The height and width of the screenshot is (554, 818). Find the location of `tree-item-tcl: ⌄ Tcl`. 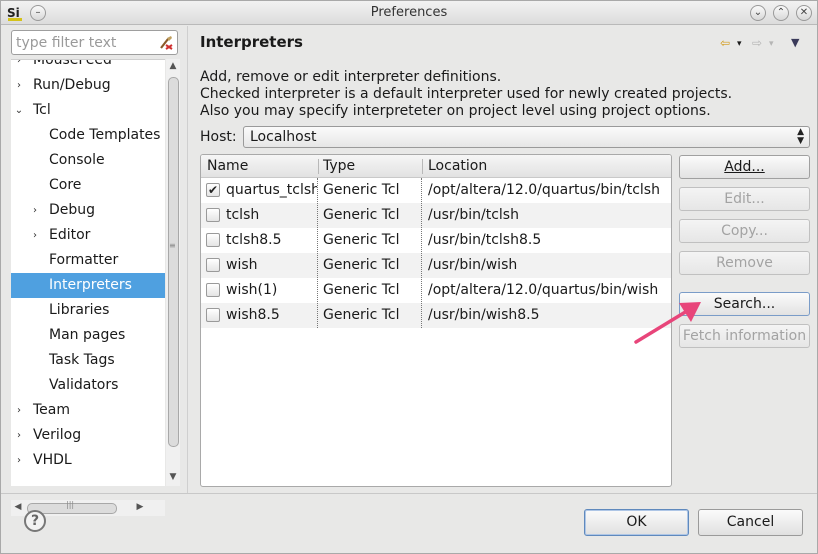

tree-item-tcl: ⌄ Tcl is located at coordinates (88, 110).